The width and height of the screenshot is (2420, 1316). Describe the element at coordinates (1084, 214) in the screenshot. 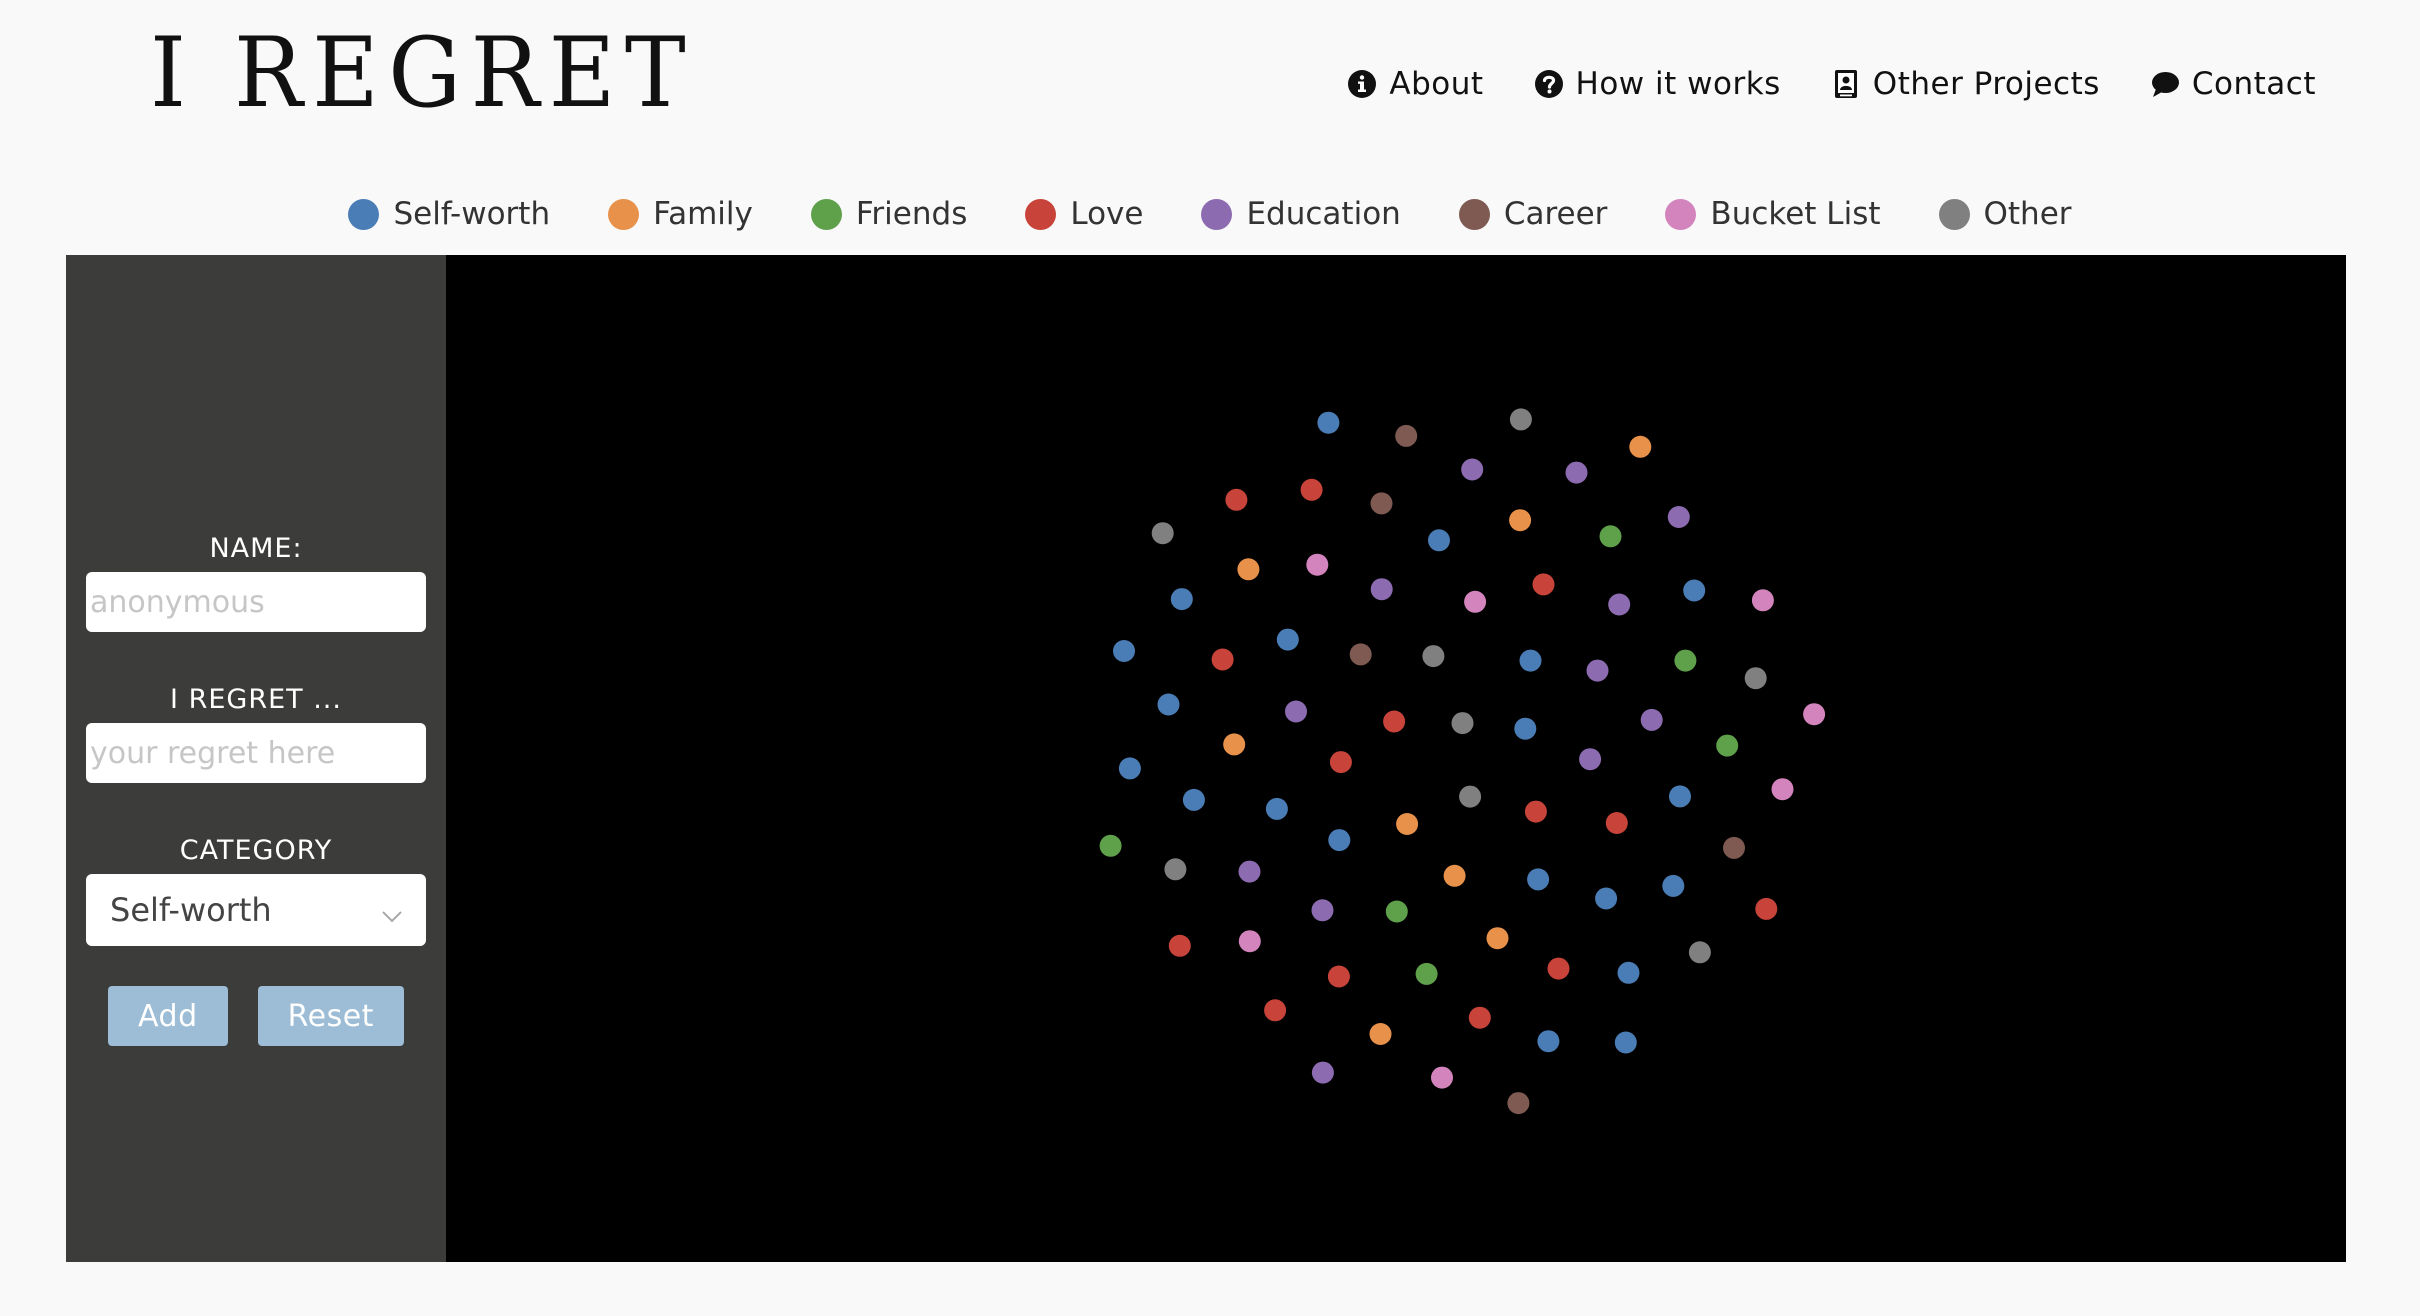

I see `legend-love: Love` at that location.